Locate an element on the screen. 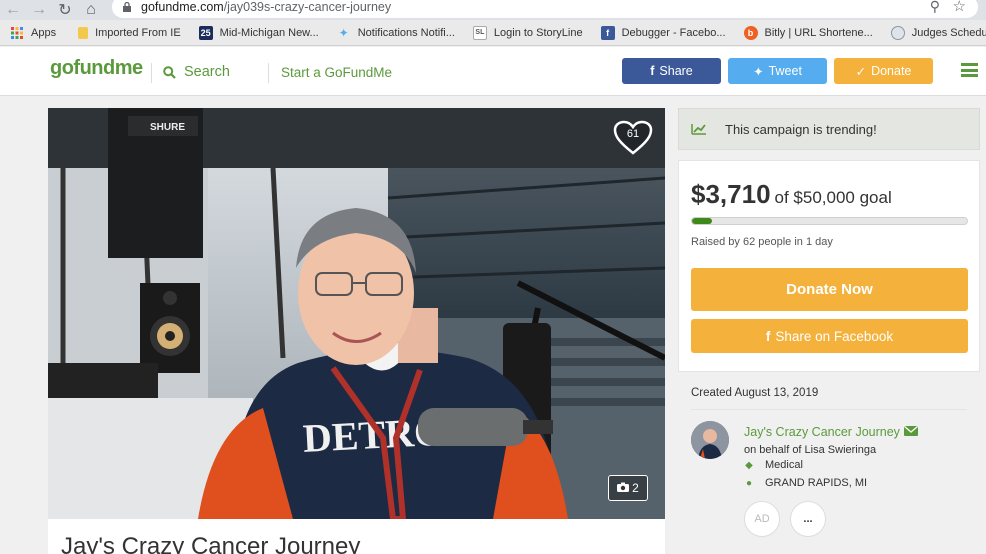  category-tag: ◆ Medical is located at coordinates (773, 465).